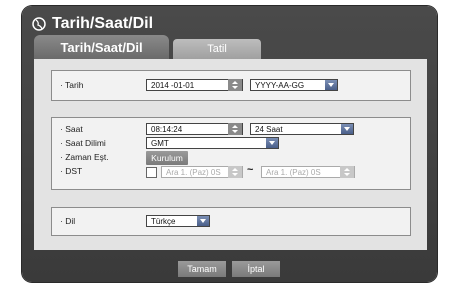 The height and width of the screenshot is (301, 458). I want to click on time-label: · Saat, so click(71, 129).